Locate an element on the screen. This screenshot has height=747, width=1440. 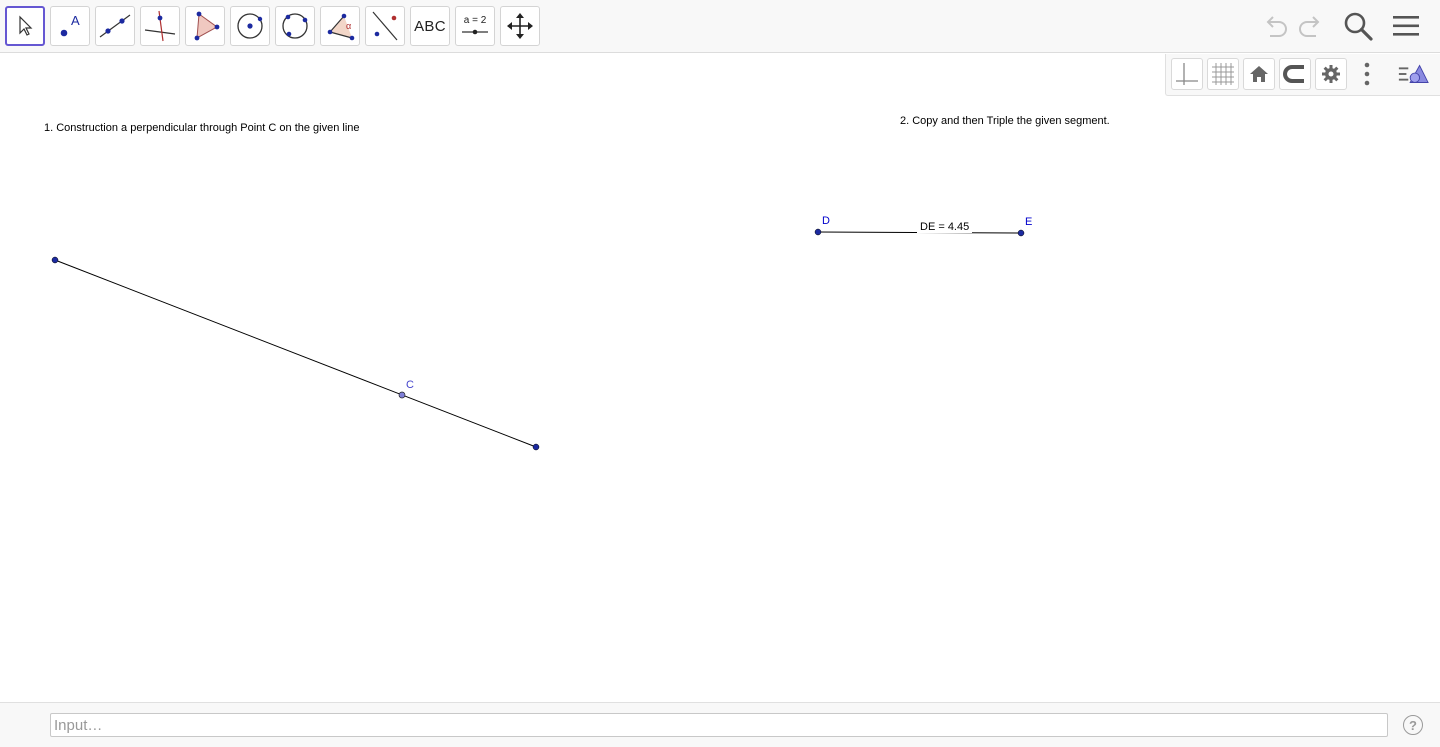
point-tool: A is located at coordinates (70, 26).